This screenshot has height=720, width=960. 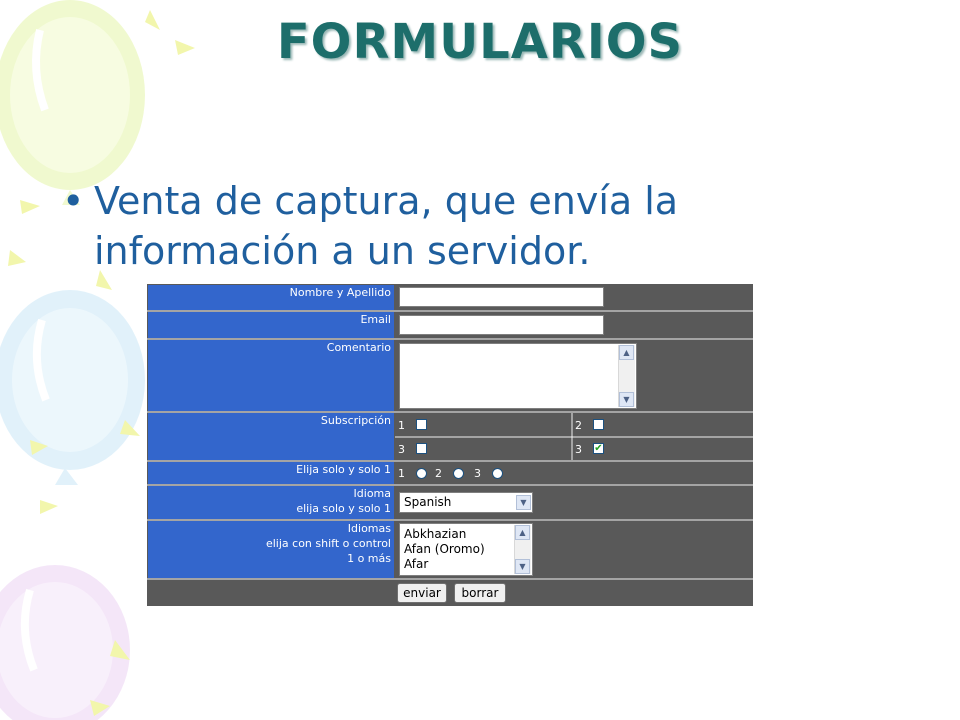 I want to click on language-selected-value: Spanish, so click(x=428, y=502).